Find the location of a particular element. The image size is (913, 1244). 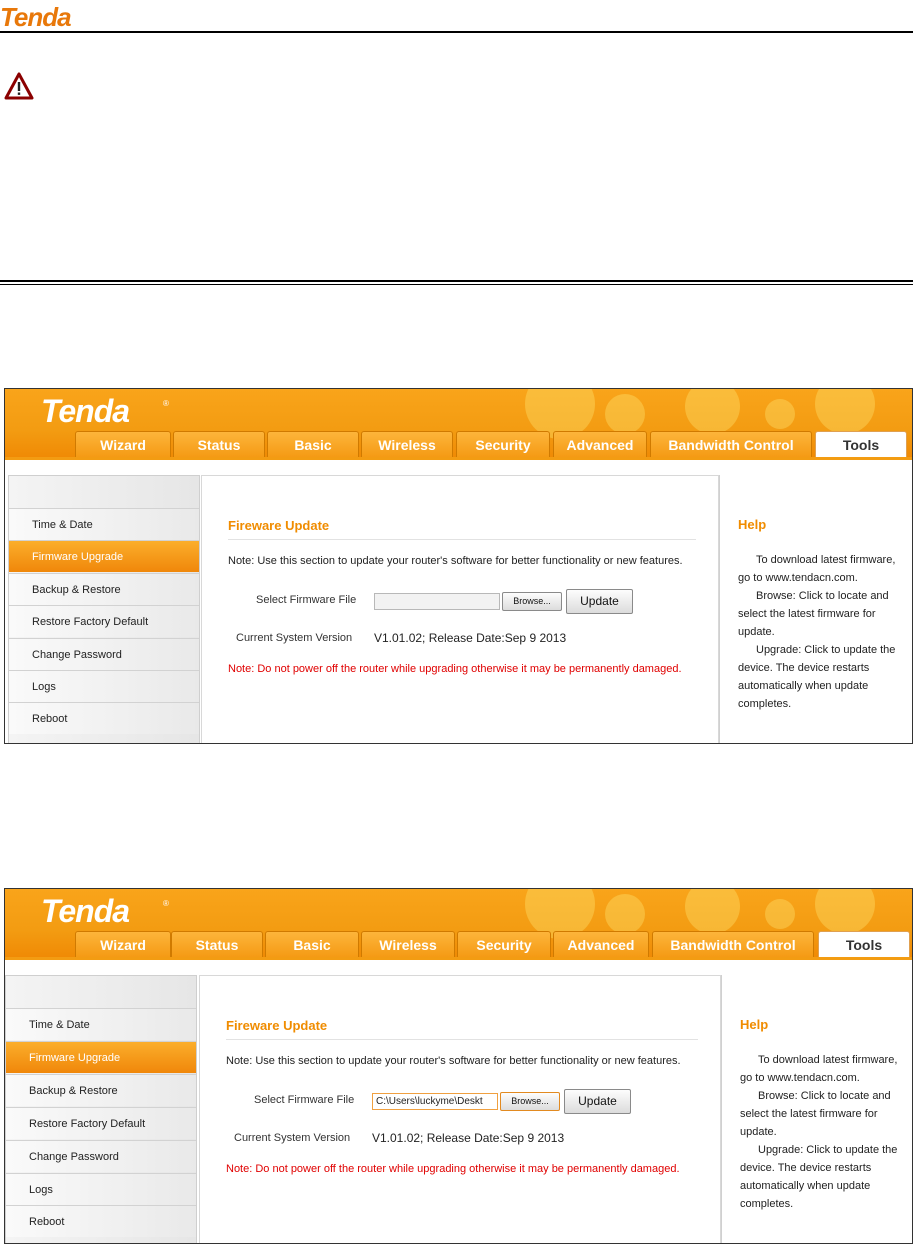

document-logo: Tenda is located at coordinates (36, 17).